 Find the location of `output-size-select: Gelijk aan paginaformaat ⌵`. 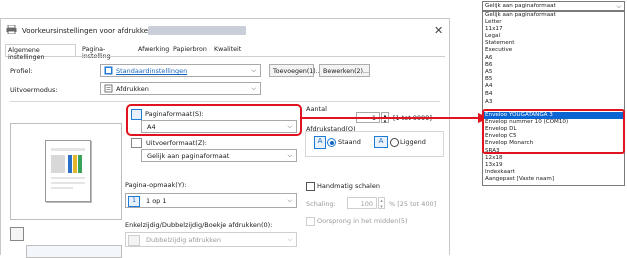

output-size-select: Gelijk aan paginaformaat ⌵ is located at coordinates (219, 155).